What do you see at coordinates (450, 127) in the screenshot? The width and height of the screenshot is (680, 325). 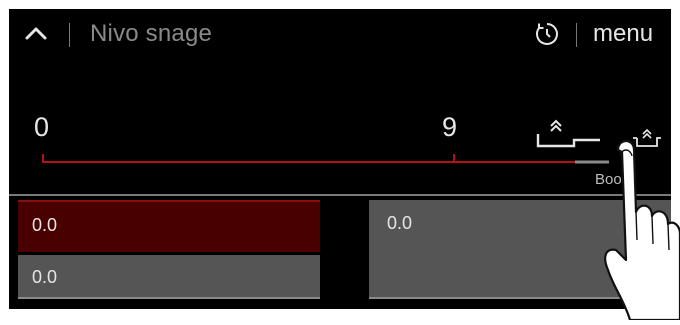 I see `slider-mid-label: 9` at bounding box center [450, 127].